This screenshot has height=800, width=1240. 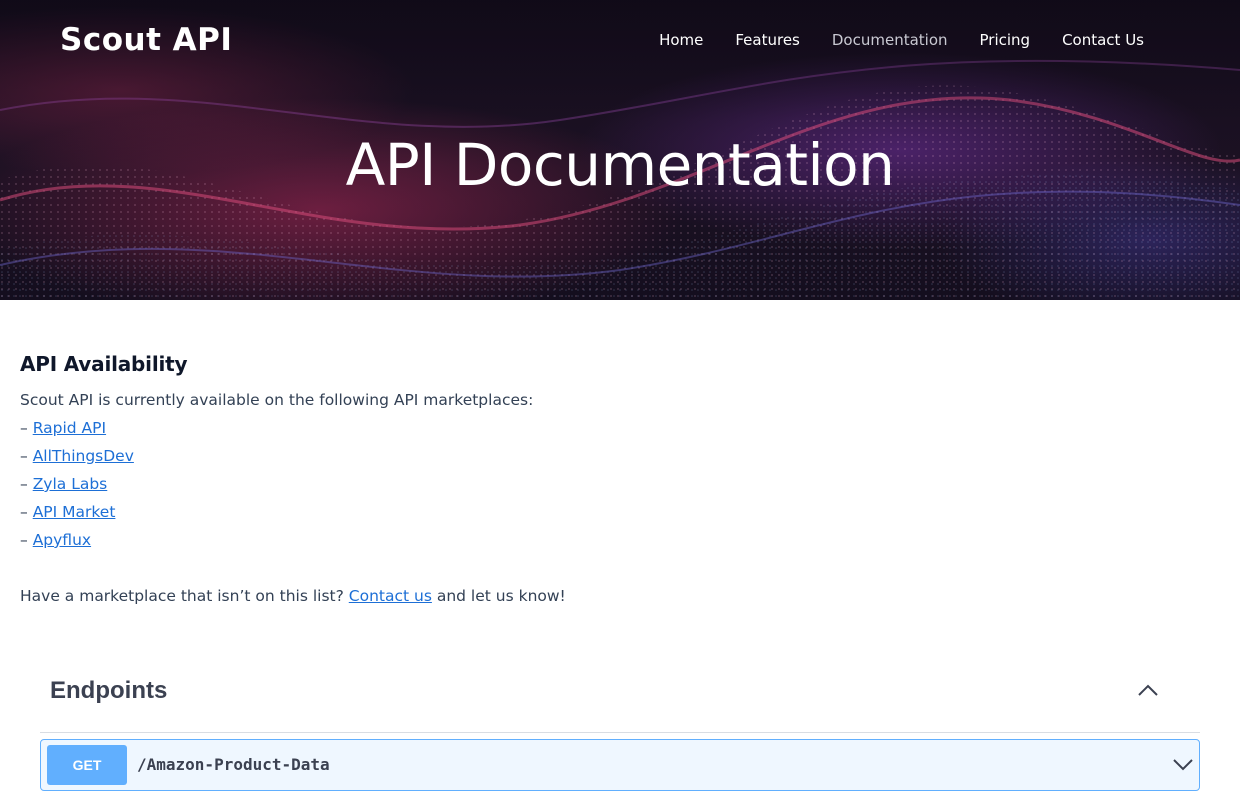 What do you see at coordinates (620, 428) in the screenshot?
I see `list-item: – Rapid API` at bounding box center [620, 428].